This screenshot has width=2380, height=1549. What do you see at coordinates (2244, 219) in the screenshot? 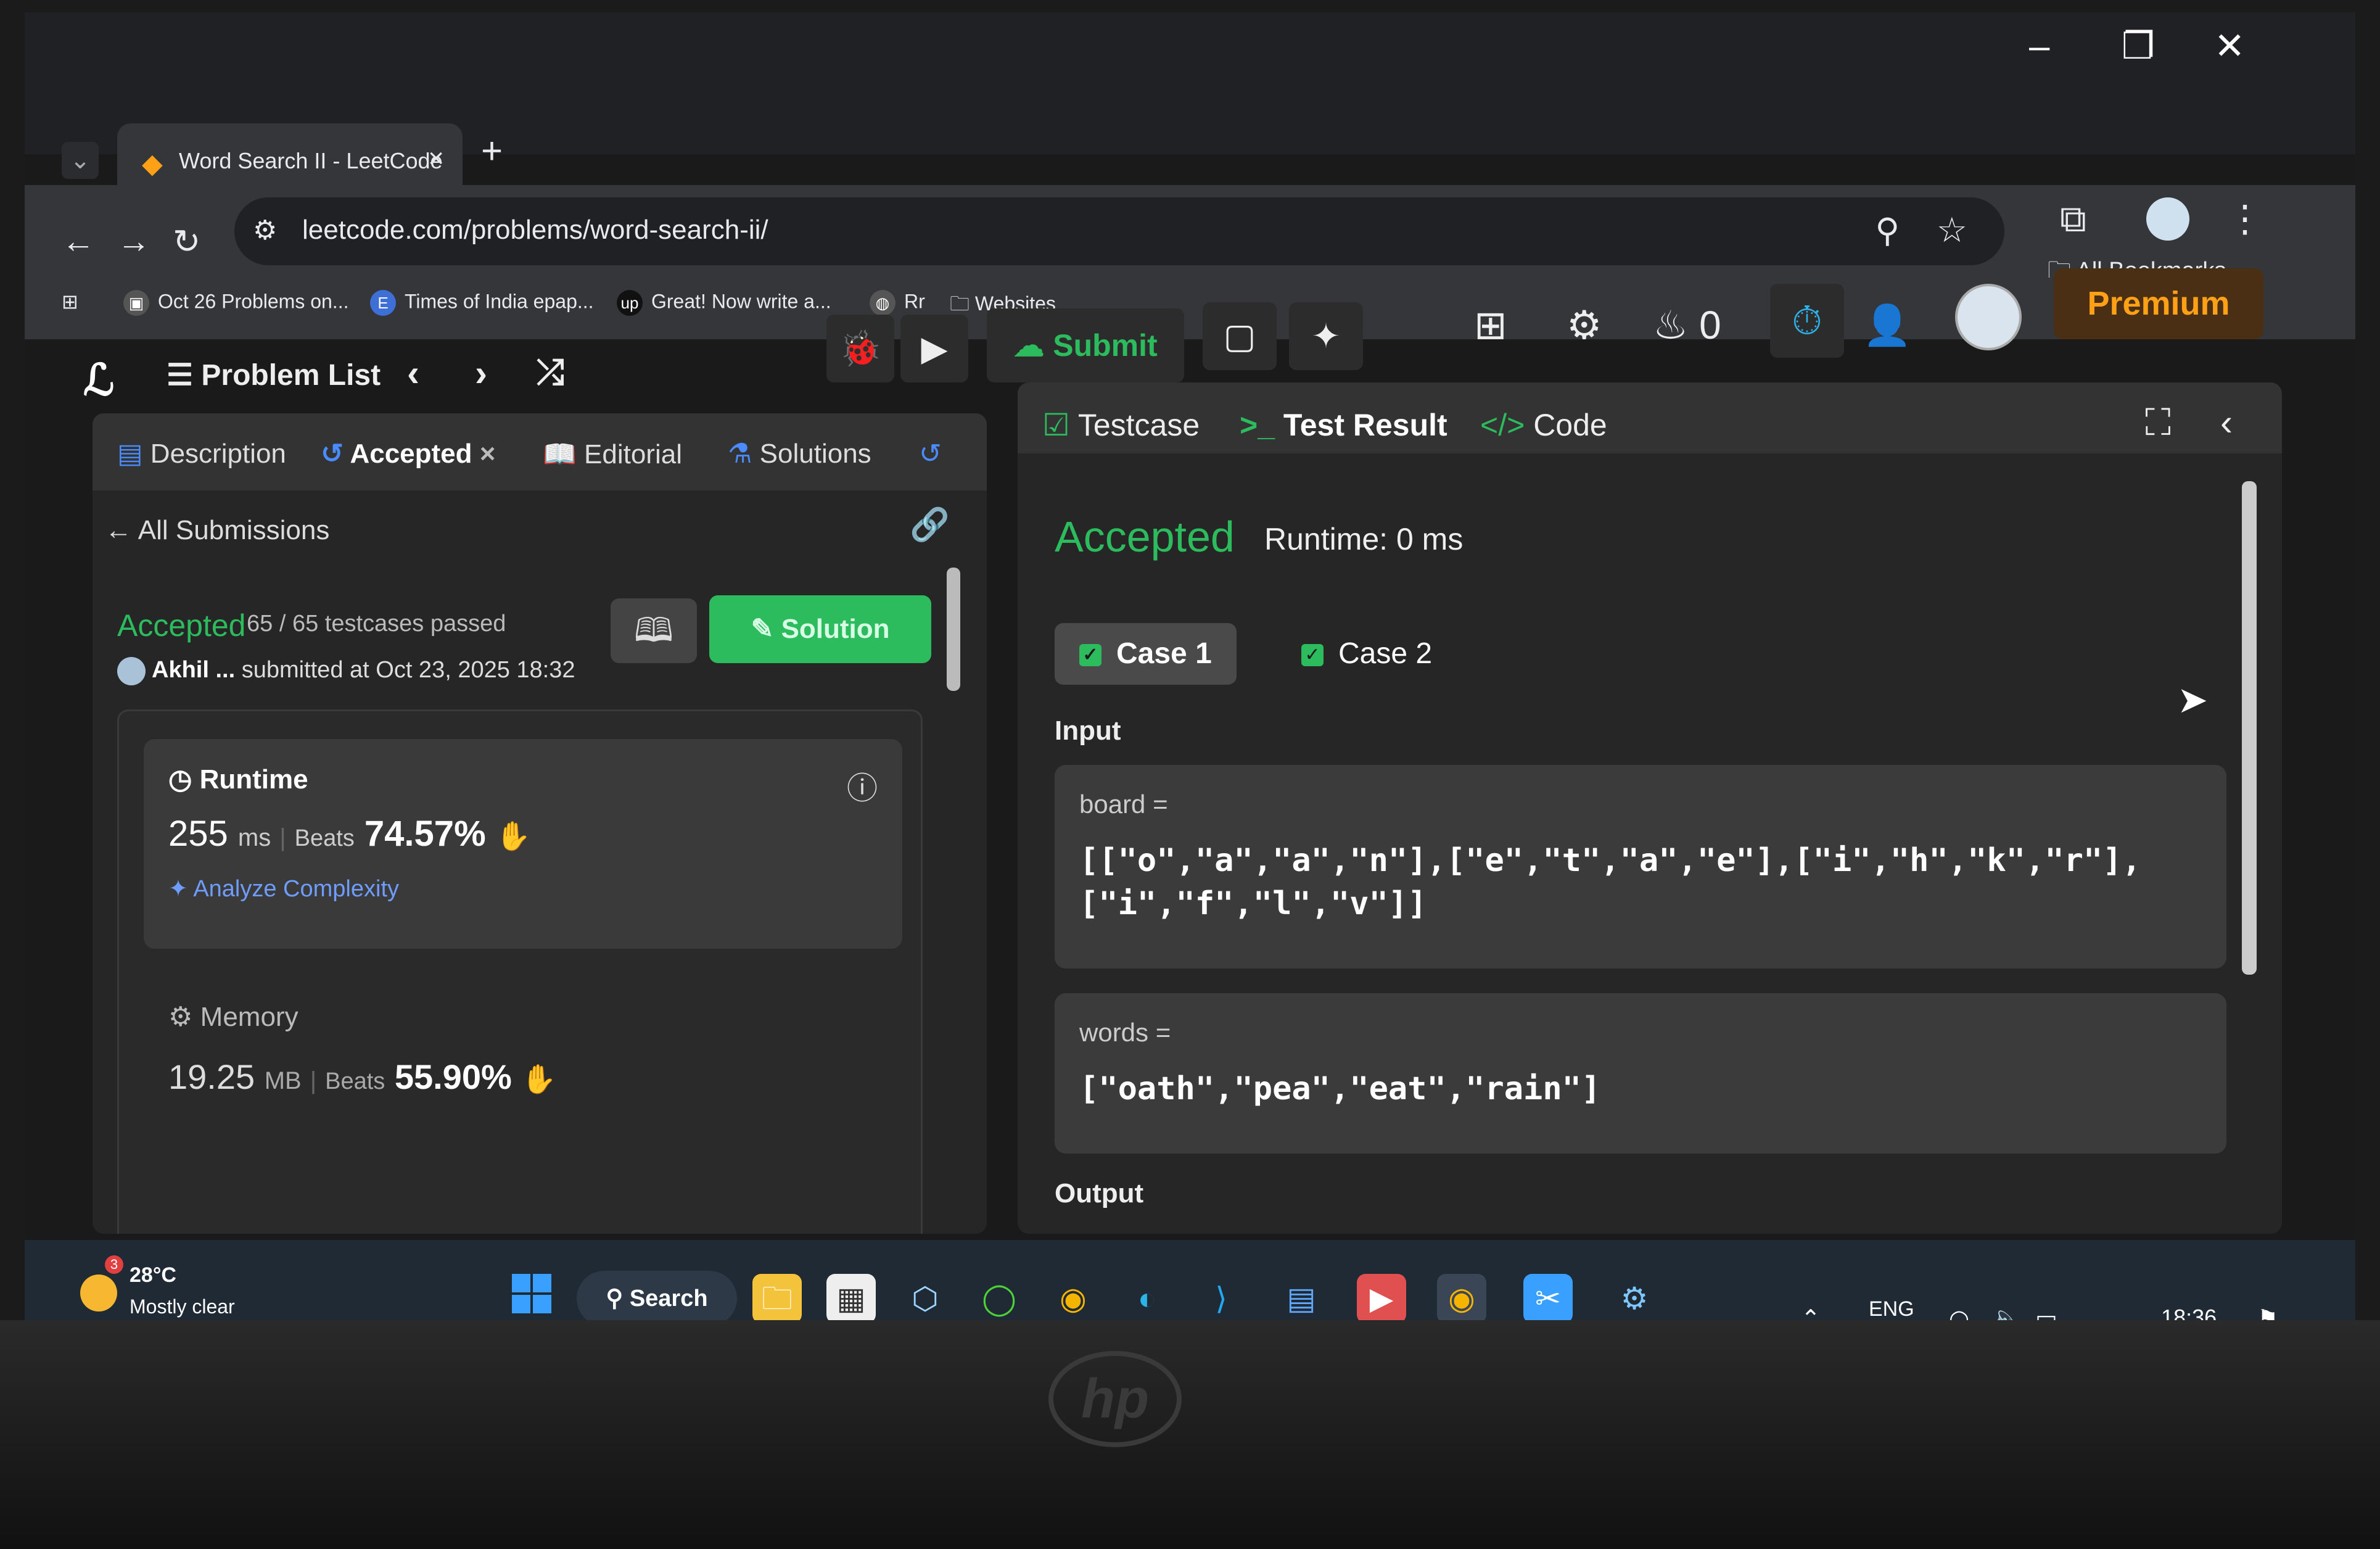
I see `browser-menu-icon: ⋮` at bounding box center [2244, 219].